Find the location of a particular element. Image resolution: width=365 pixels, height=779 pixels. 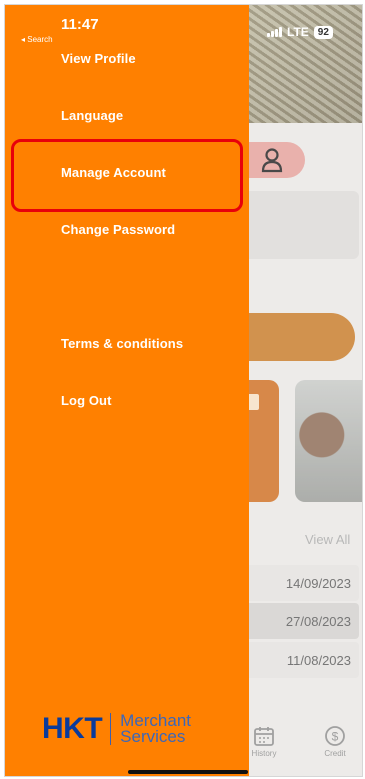

menu-item-terms: Terms & conditions is located at coordinates (122, 343).